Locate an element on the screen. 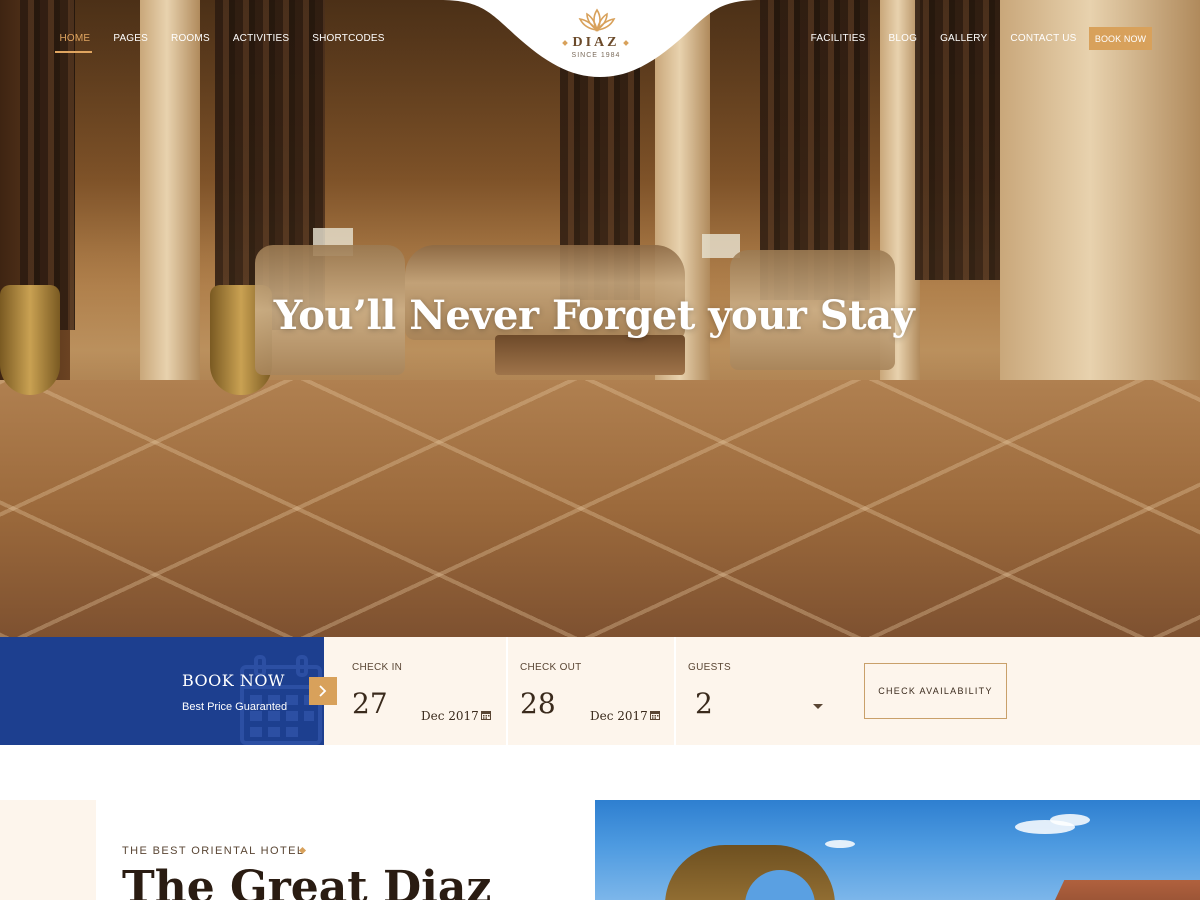  about-accent-block is located at coordinates (48, 850).